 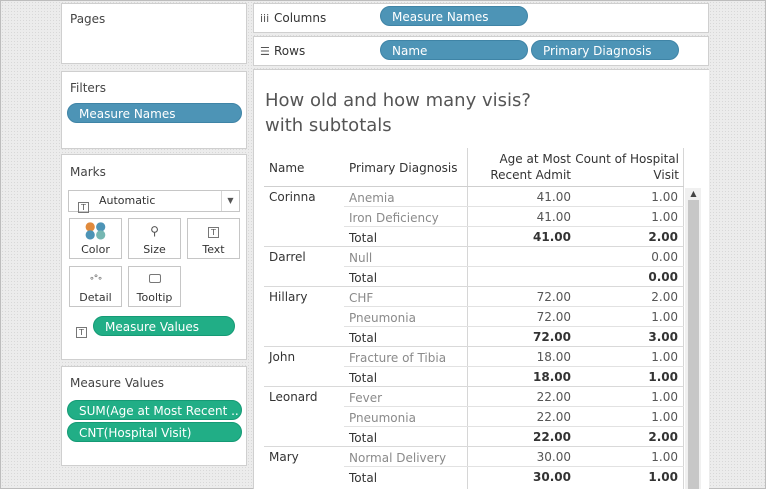 I want to click on measure-pill-count: CNT(Hospital Visit), so click(x=154, y=432).